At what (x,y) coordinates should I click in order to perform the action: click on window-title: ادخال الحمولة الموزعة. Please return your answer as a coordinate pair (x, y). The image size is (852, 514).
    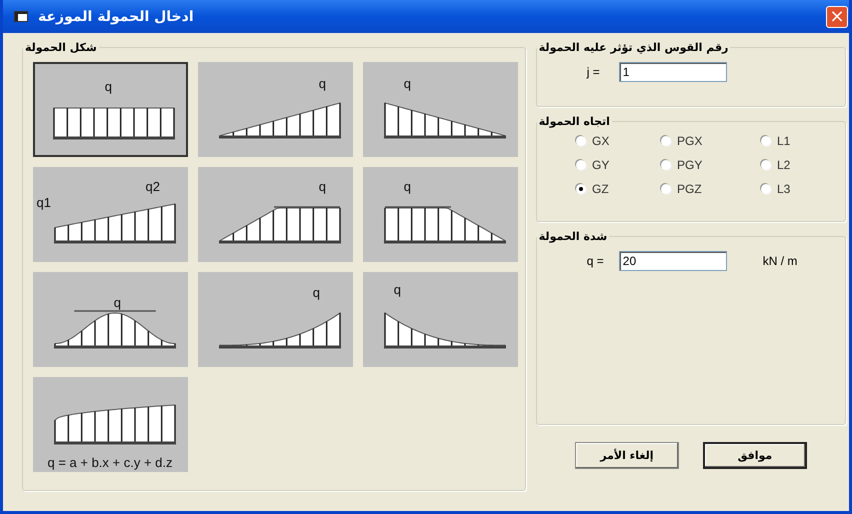
    Looking at the image, I should click on (116, 16).